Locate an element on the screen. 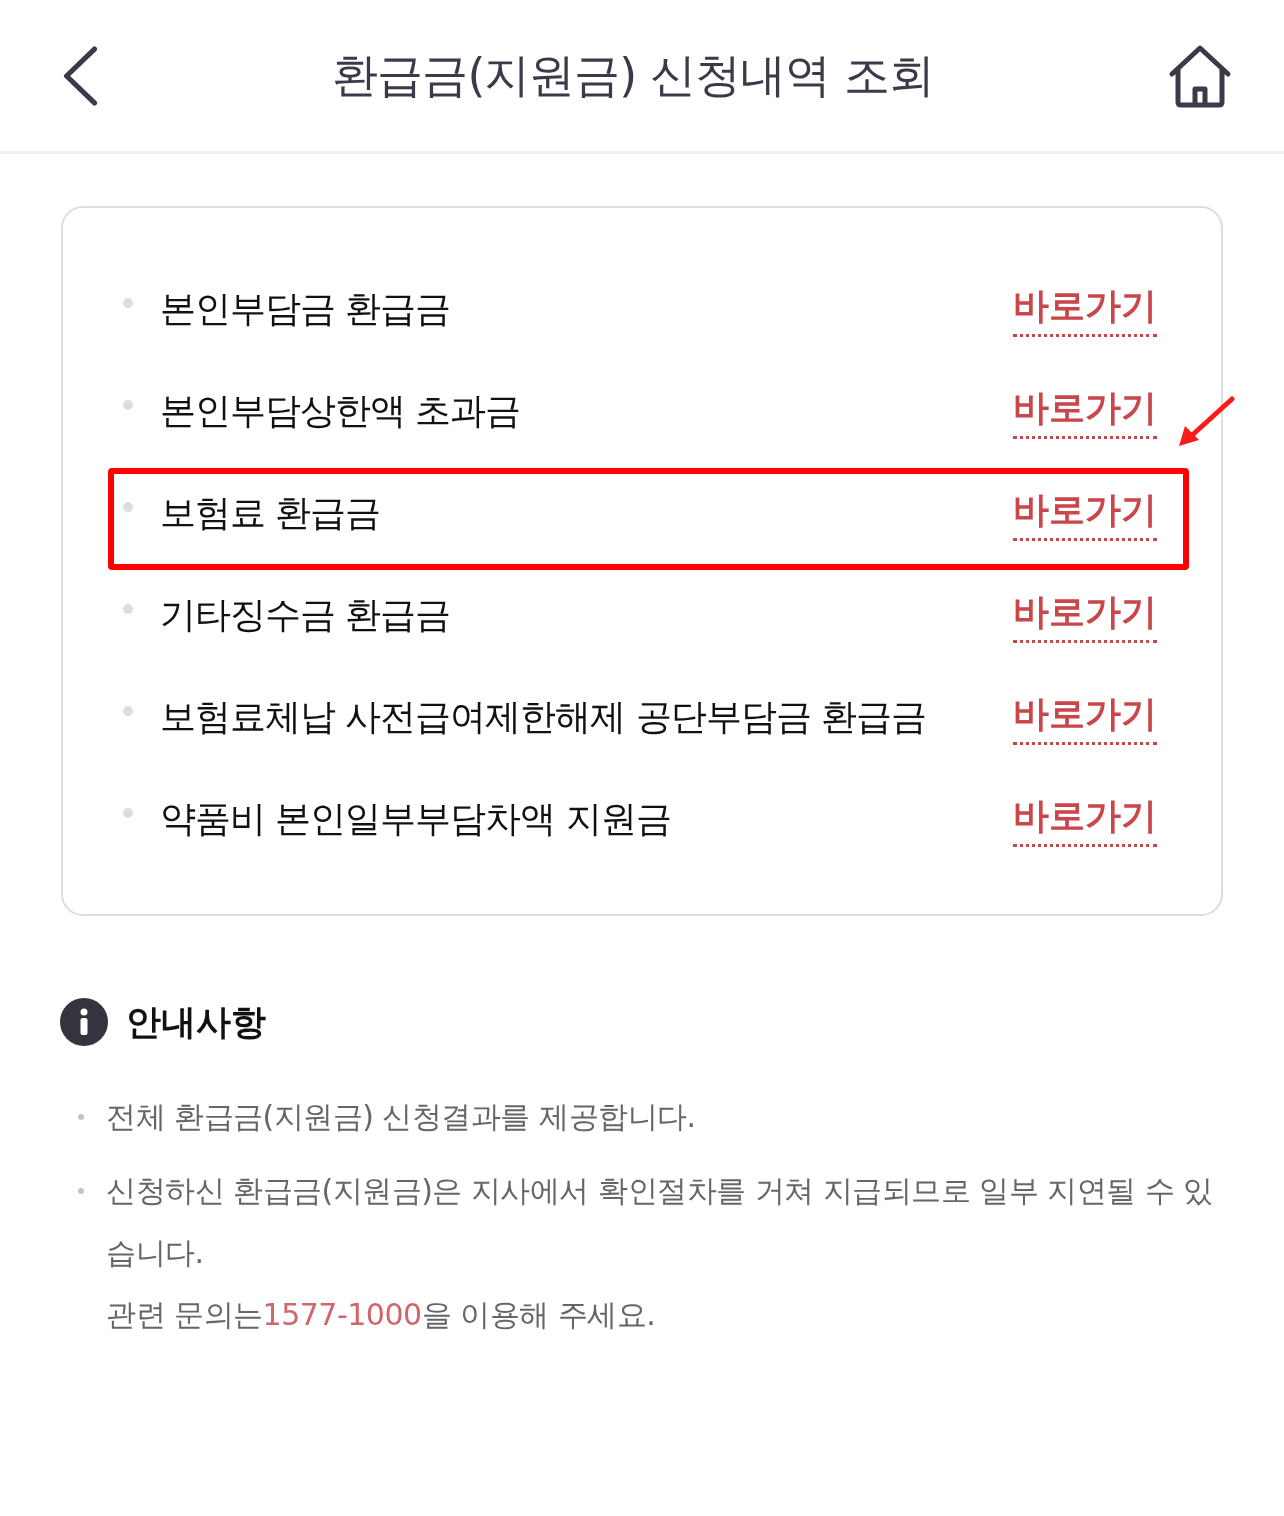 The width and height of the screenshot is (1284, 1516). home-button is located at coordinates (1200, 75).